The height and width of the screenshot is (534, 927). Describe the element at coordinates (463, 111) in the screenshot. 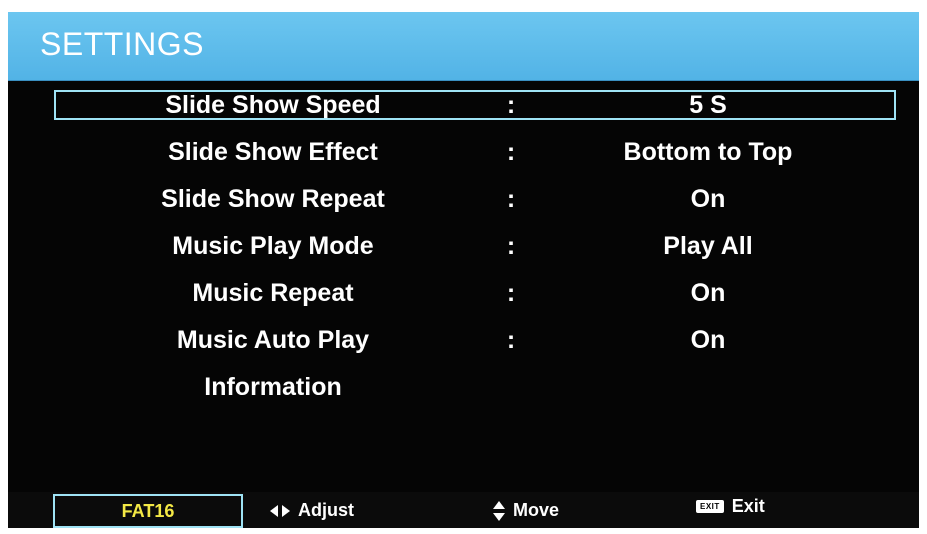

I see `menu-item-slide-show-speed: Slide Show Speed : 5 S` at that location.